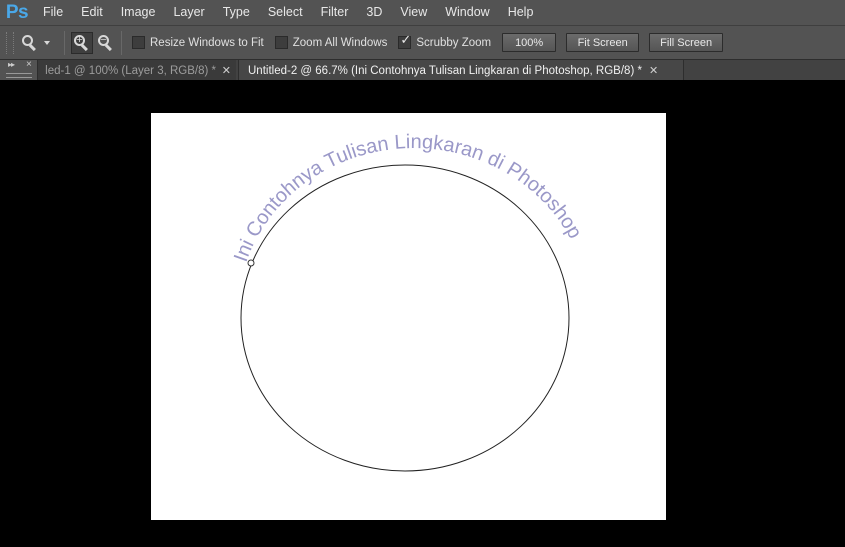 The image size is (845, 547). Describe the element at coordinates (686, 42) in the screenshot. I see `fill-screen-button: Fill Screen` at that location.